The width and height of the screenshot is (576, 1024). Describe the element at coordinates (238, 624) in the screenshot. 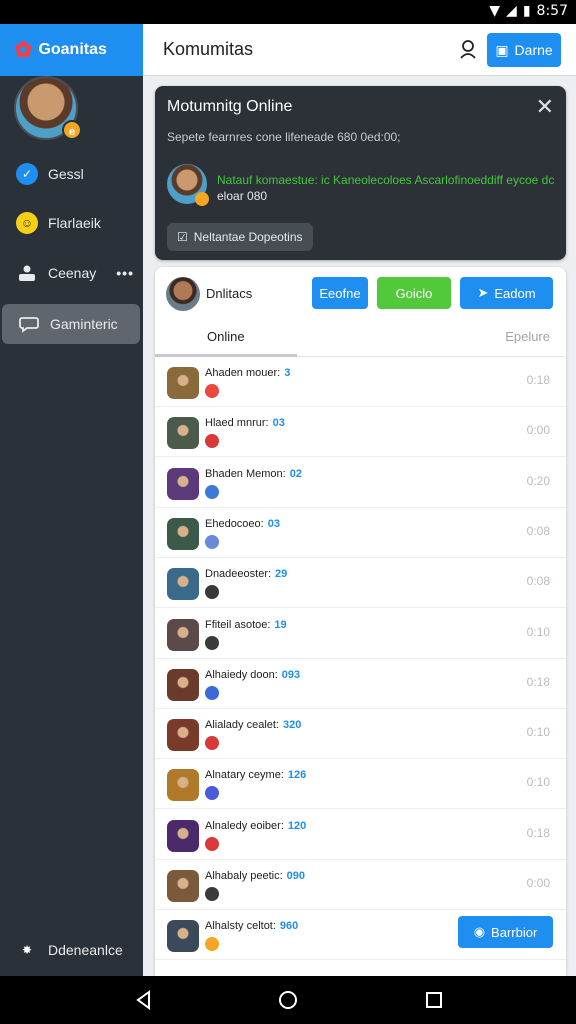

I see `member-name-text: Ffiteil asotoe:` at that location.